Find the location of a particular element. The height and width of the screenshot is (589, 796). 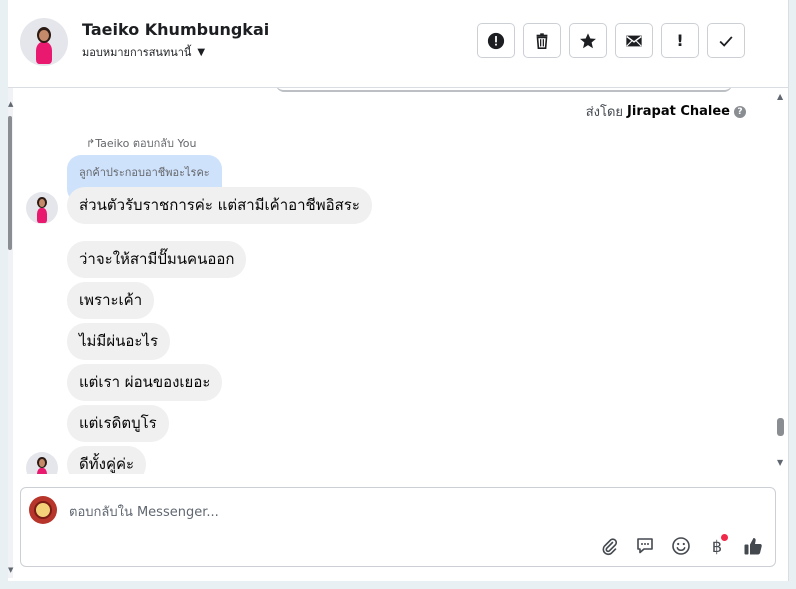

composer-tools: ฿ is located at coordinates (681, 546).